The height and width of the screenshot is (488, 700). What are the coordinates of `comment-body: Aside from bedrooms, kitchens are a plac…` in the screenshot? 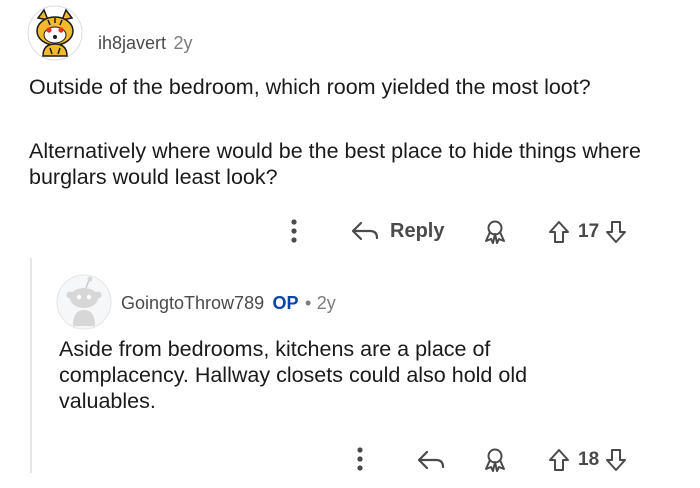 It's located at (293, 375).